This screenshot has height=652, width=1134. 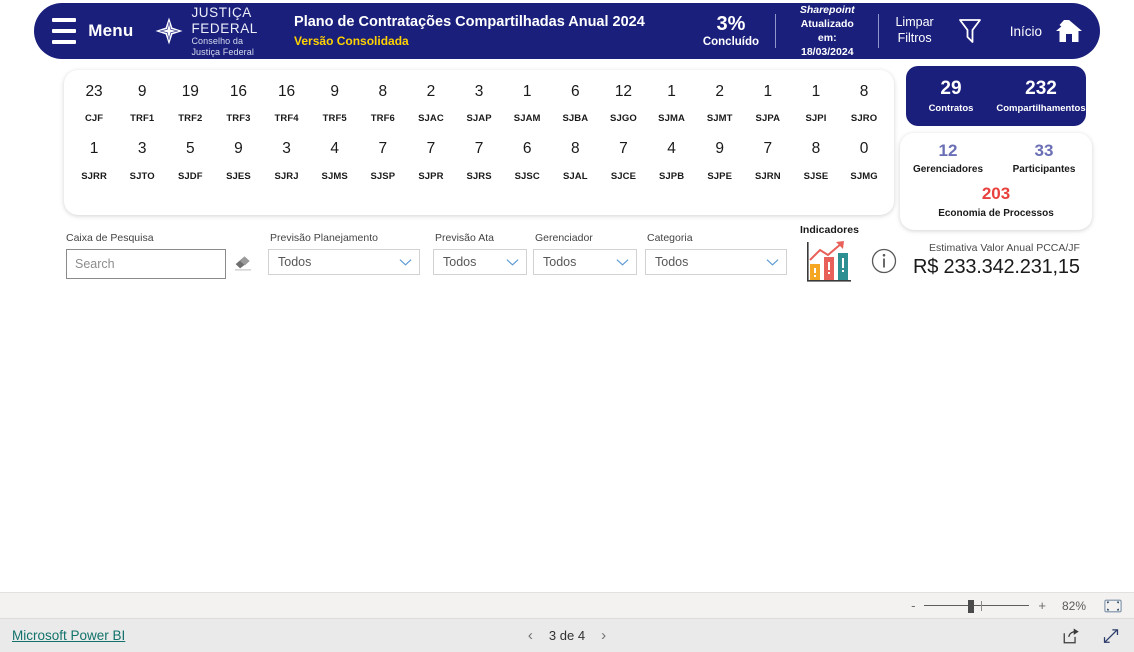 What do you see at coordinates (768, 160) in the screenshot?
I see `unit-cell: 7 SJRN` at bounding box center [768, 160].